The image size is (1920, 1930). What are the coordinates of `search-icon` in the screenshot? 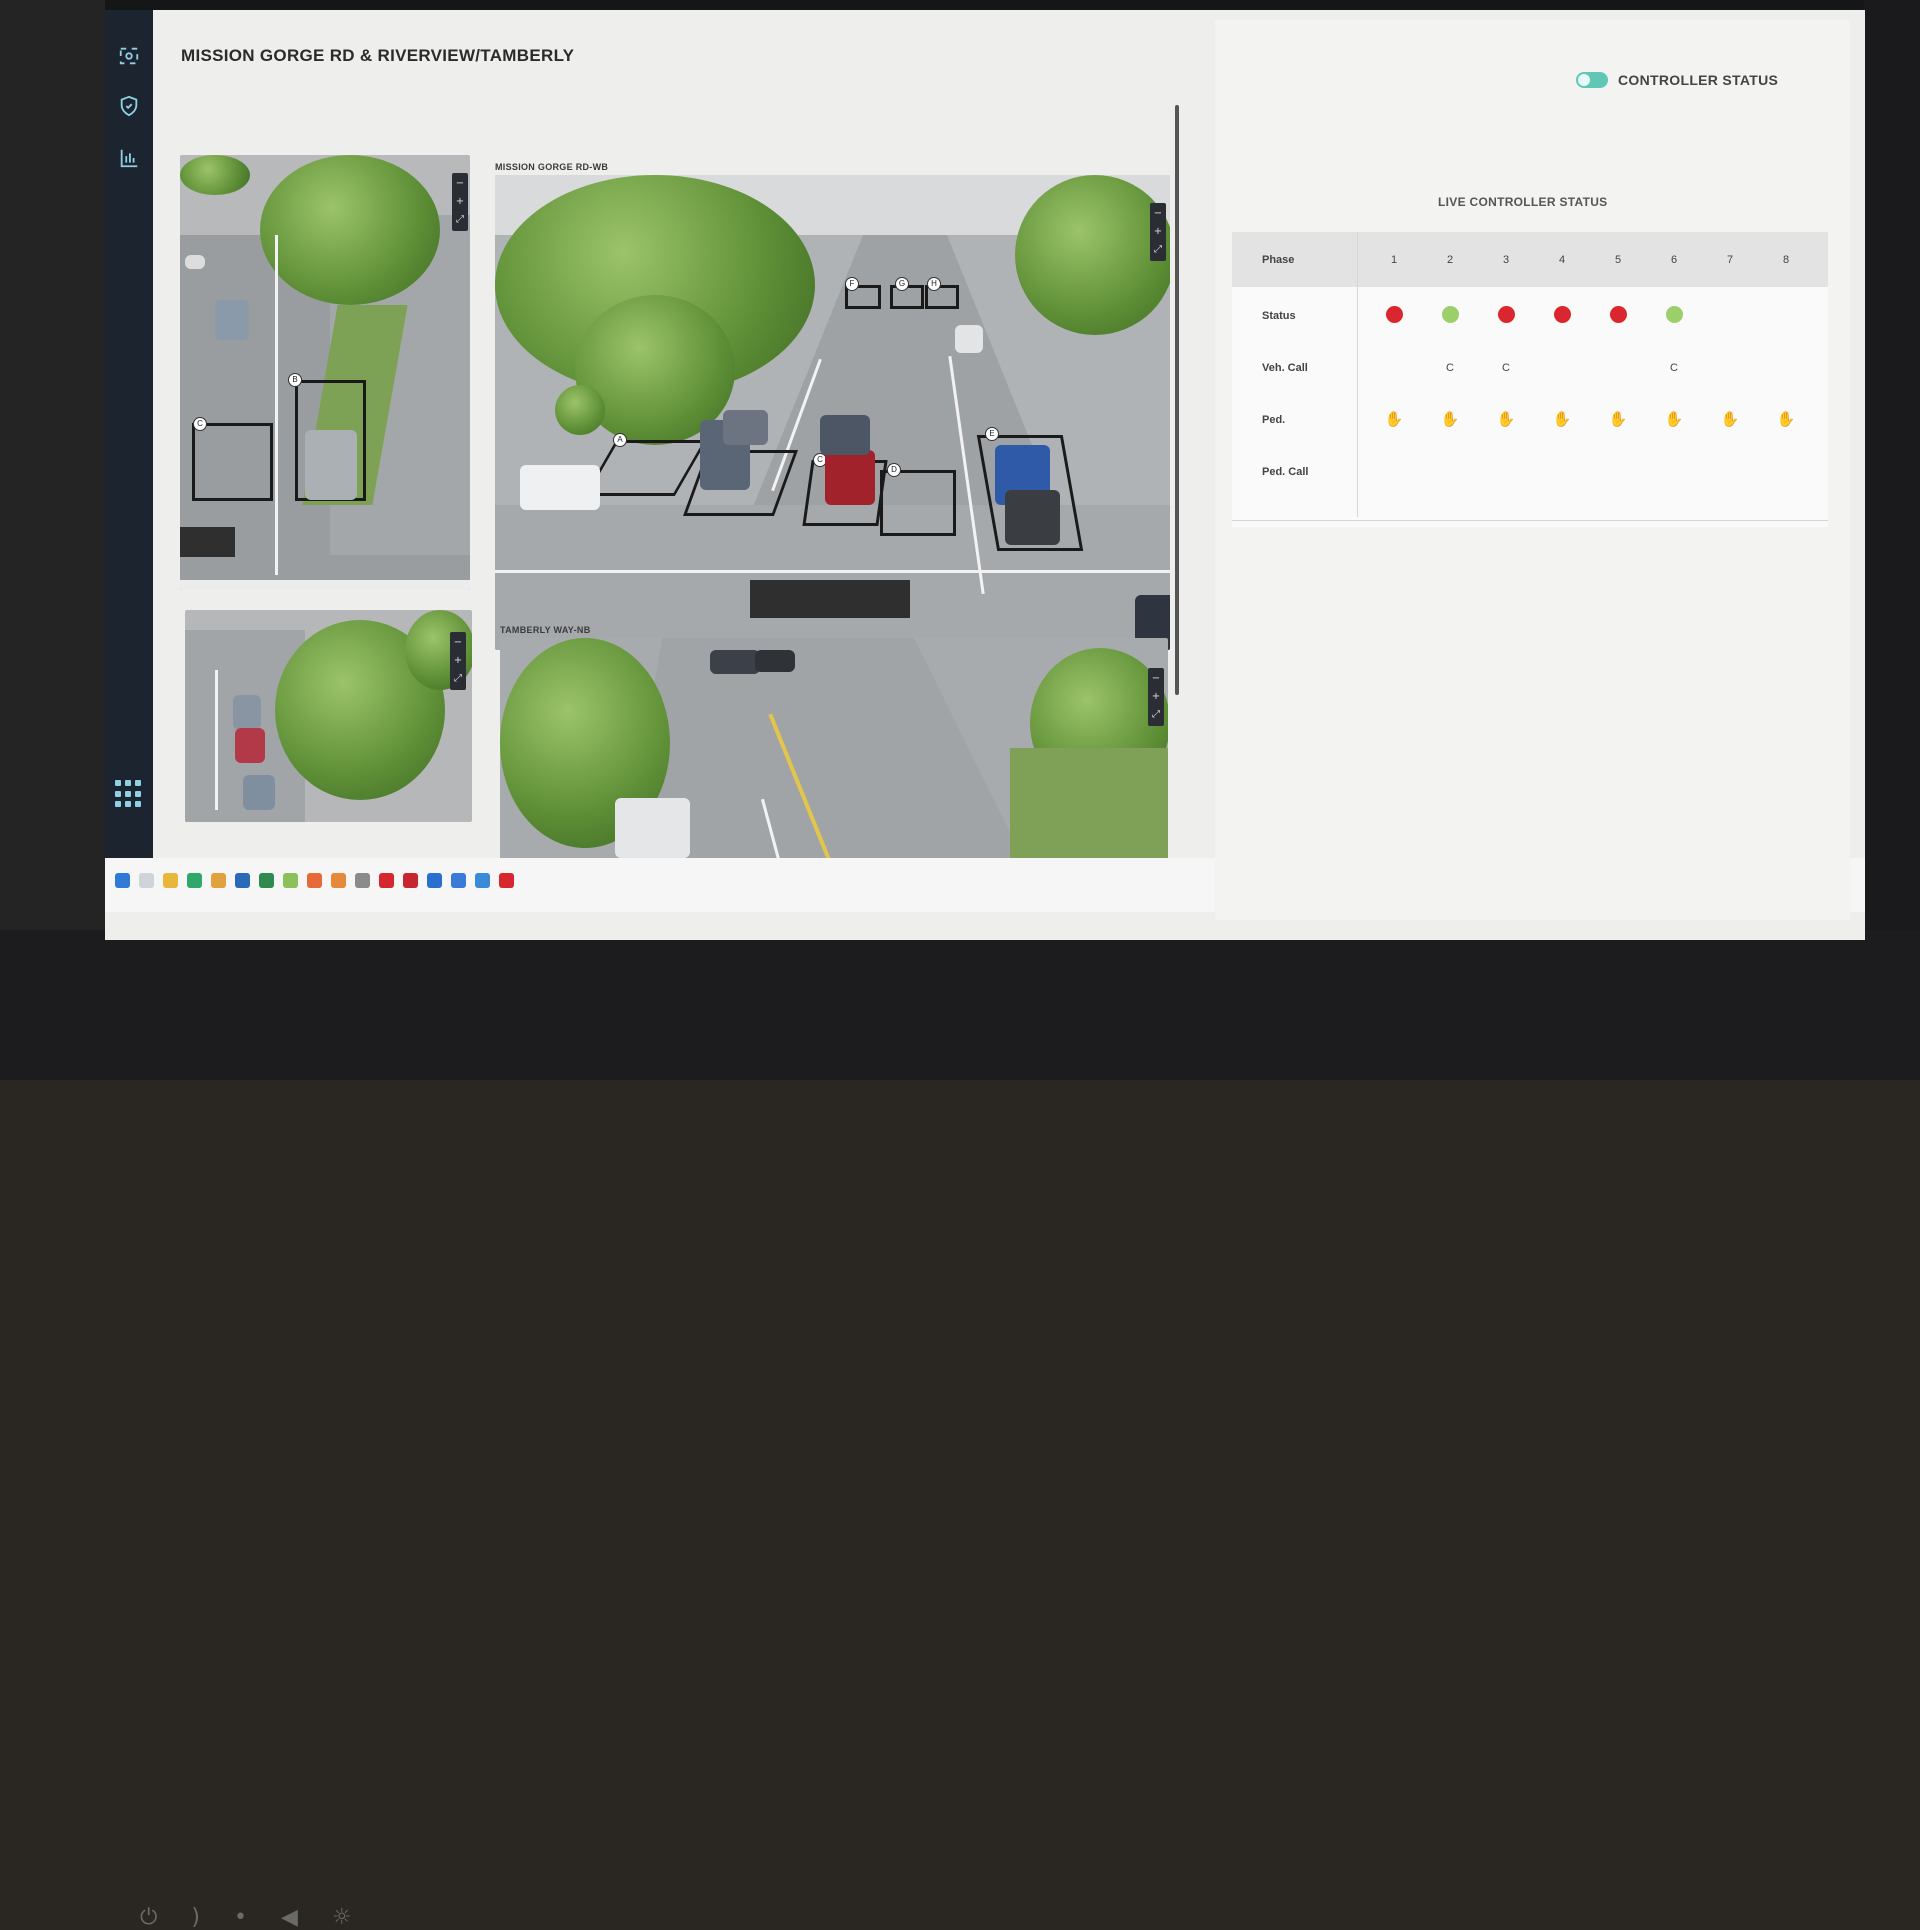 It's located at (146, 880).